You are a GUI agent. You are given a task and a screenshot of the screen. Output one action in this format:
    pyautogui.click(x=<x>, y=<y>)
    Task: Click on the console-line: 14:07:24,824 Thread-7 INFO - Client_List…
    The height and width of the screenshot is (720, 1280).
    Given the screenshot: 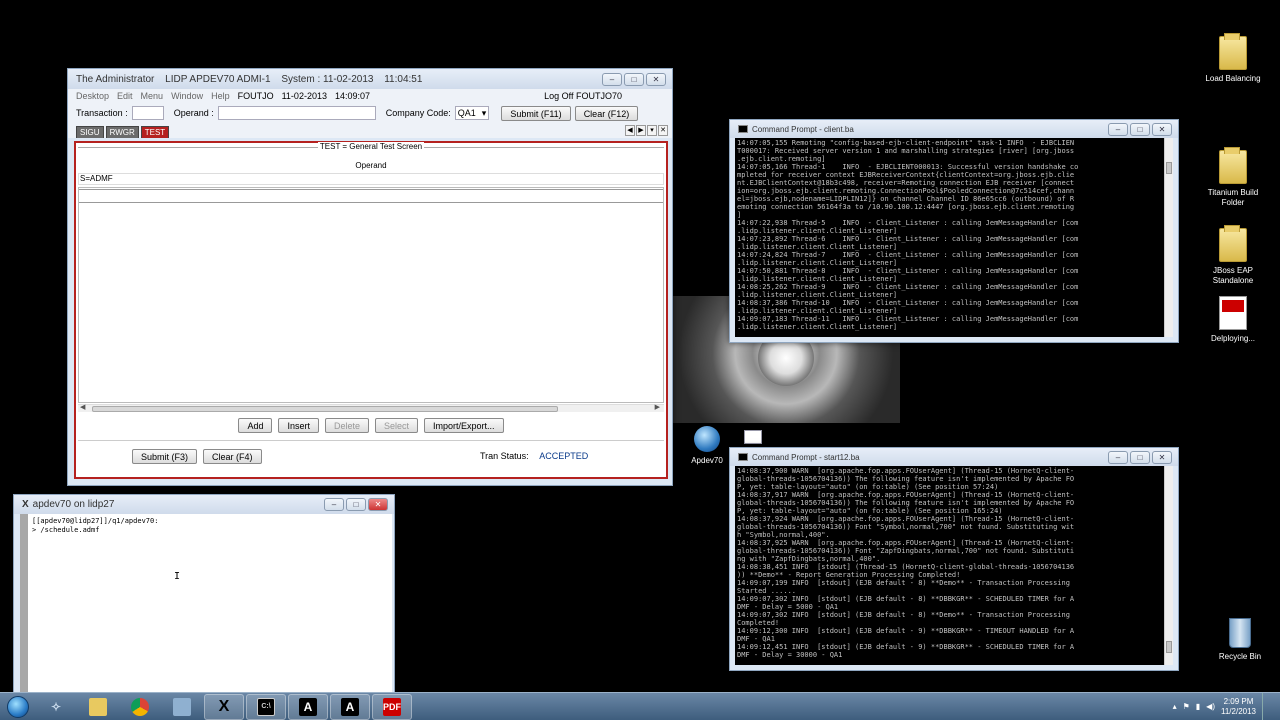 What is the action you would take?
    pyautogui.click(x=908, y=255)
    